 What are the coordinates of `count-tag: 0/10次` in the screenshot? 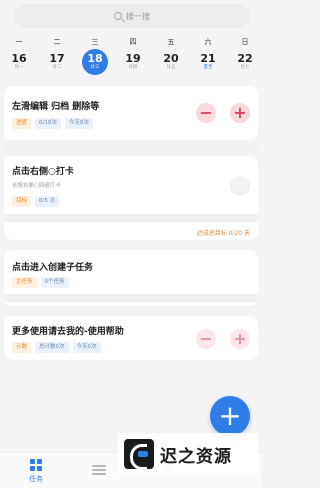 It's located at (48, 123).